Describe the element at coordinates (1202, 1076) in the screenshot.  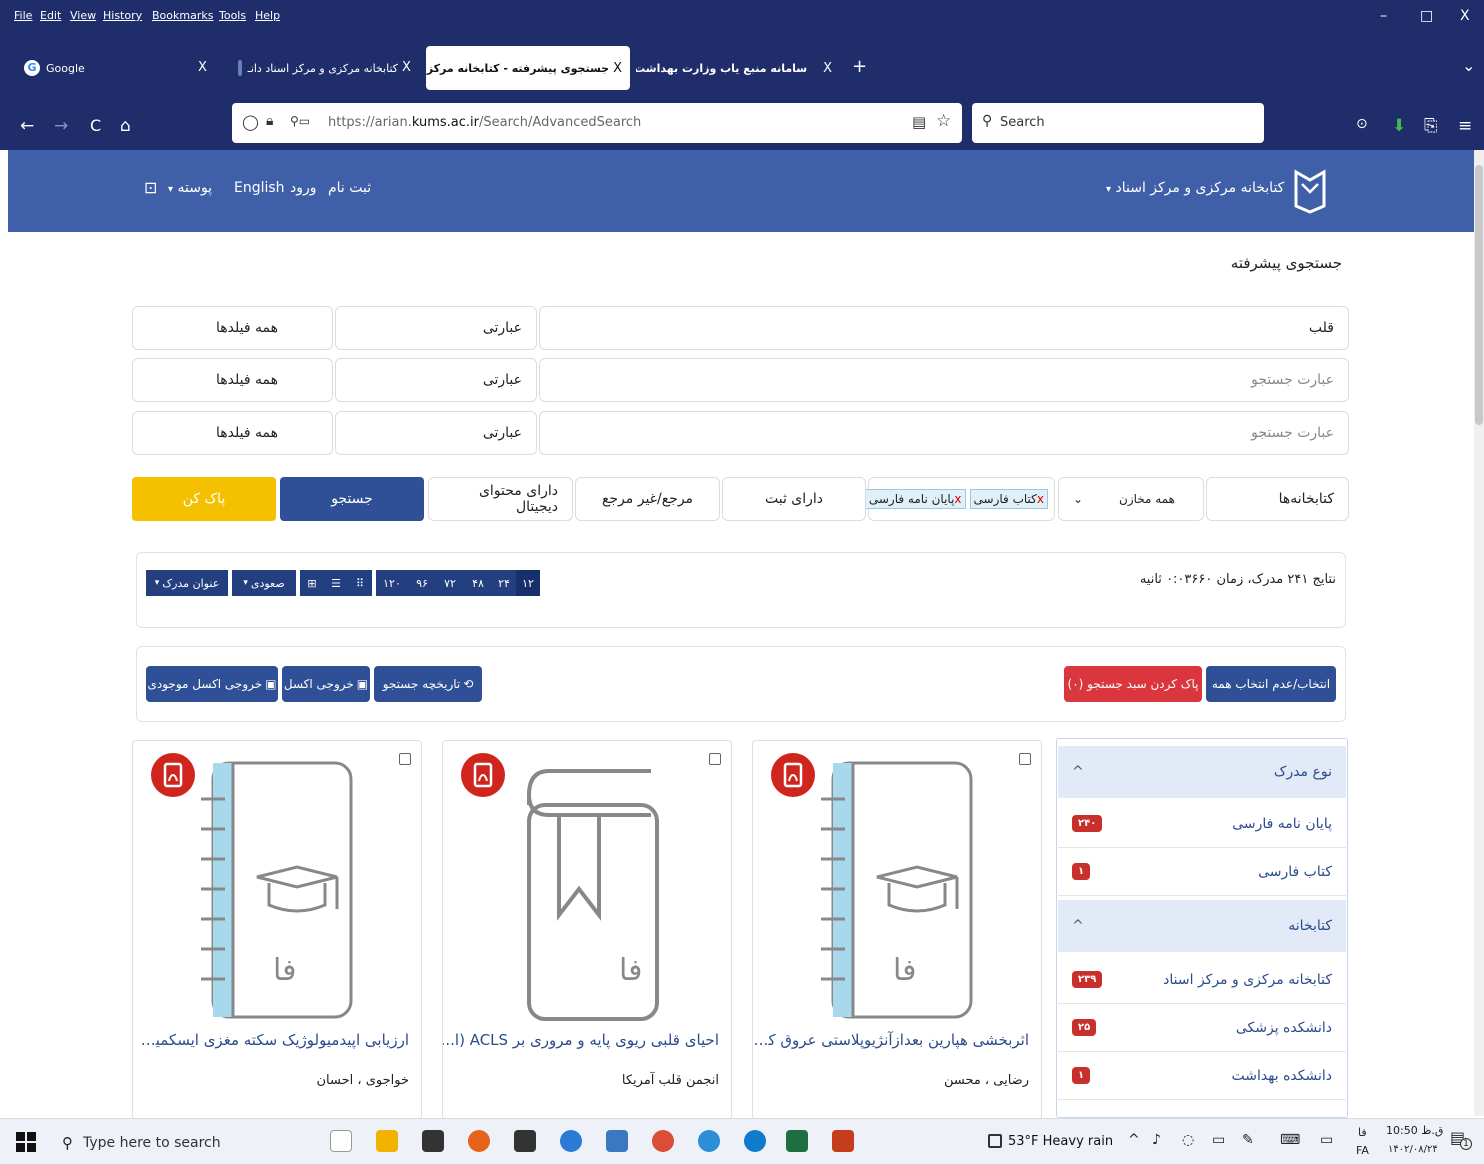
I see `facet-item: دانشکده بهداشت ۱` at that location.